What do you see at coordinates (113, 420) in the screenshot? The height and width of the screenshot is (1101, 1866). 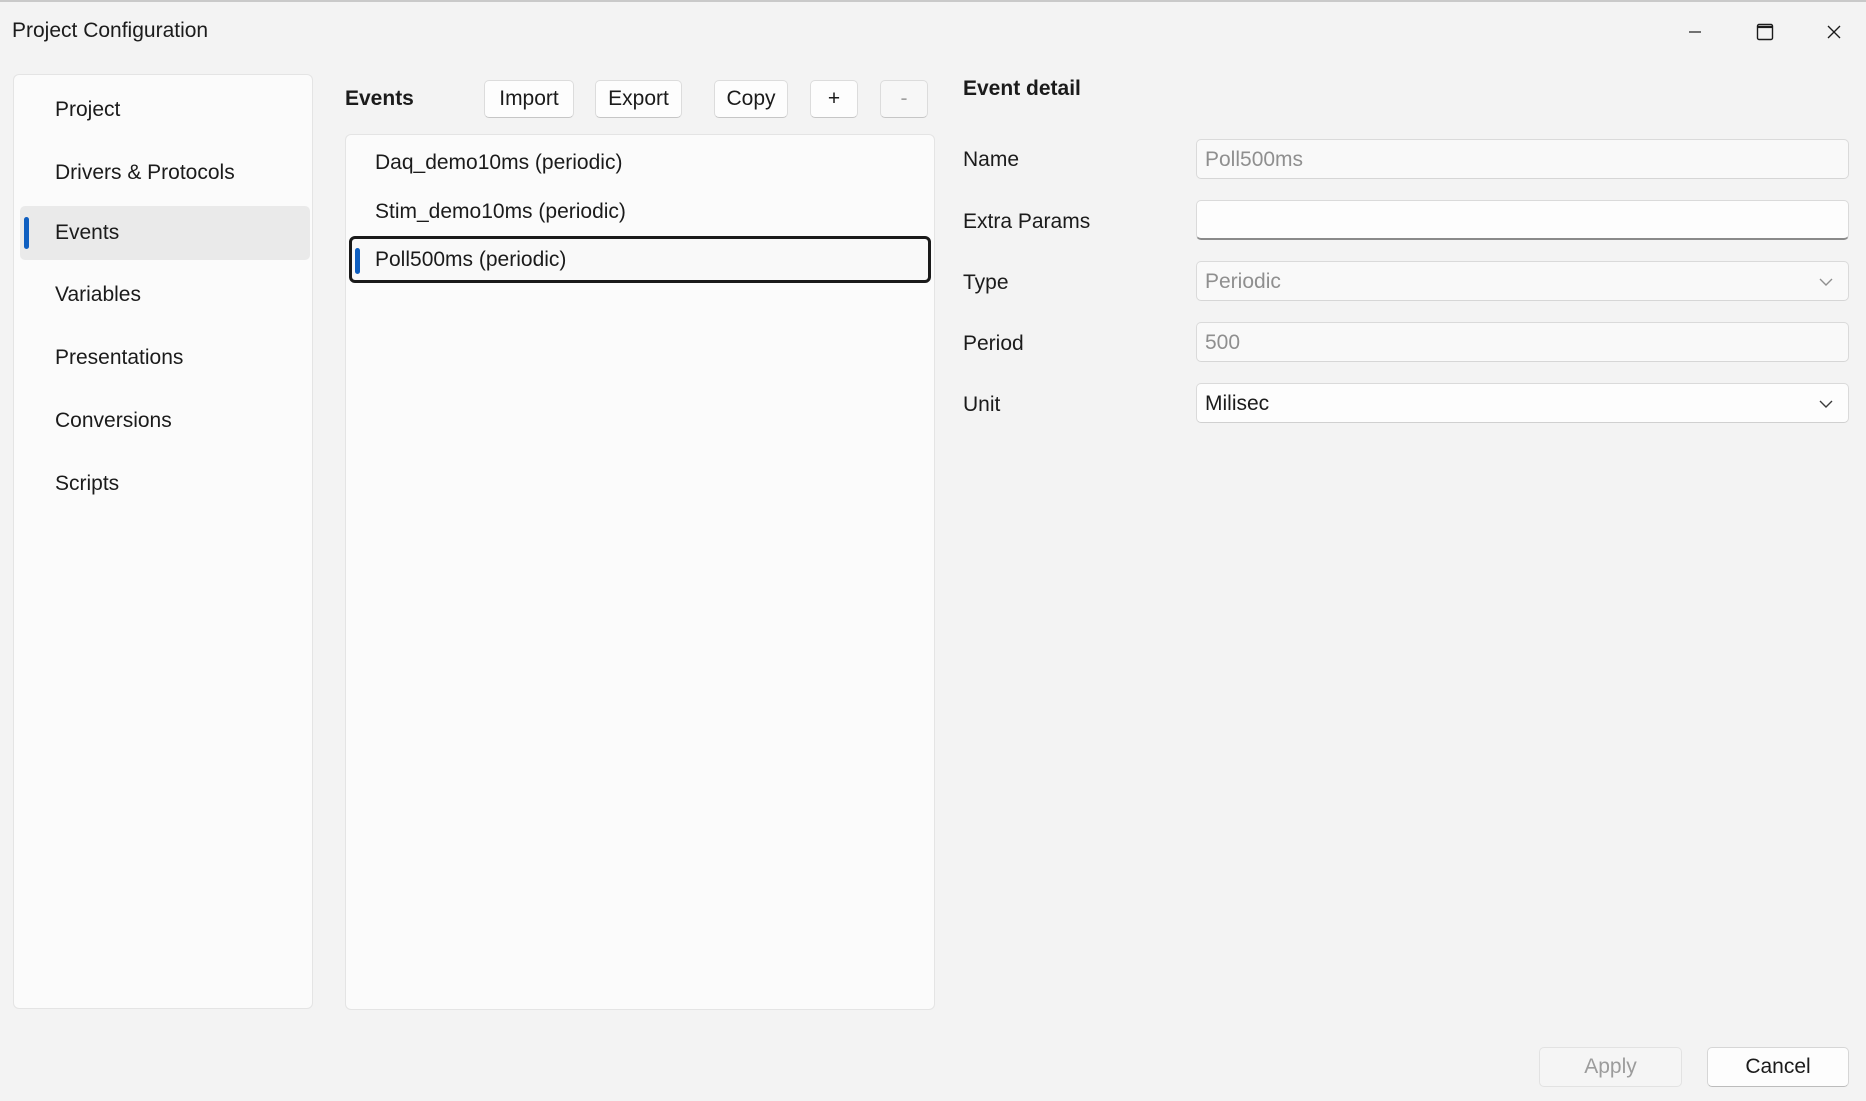 I see `nav-item-label: Conversions` at bounding box center [113, 420].